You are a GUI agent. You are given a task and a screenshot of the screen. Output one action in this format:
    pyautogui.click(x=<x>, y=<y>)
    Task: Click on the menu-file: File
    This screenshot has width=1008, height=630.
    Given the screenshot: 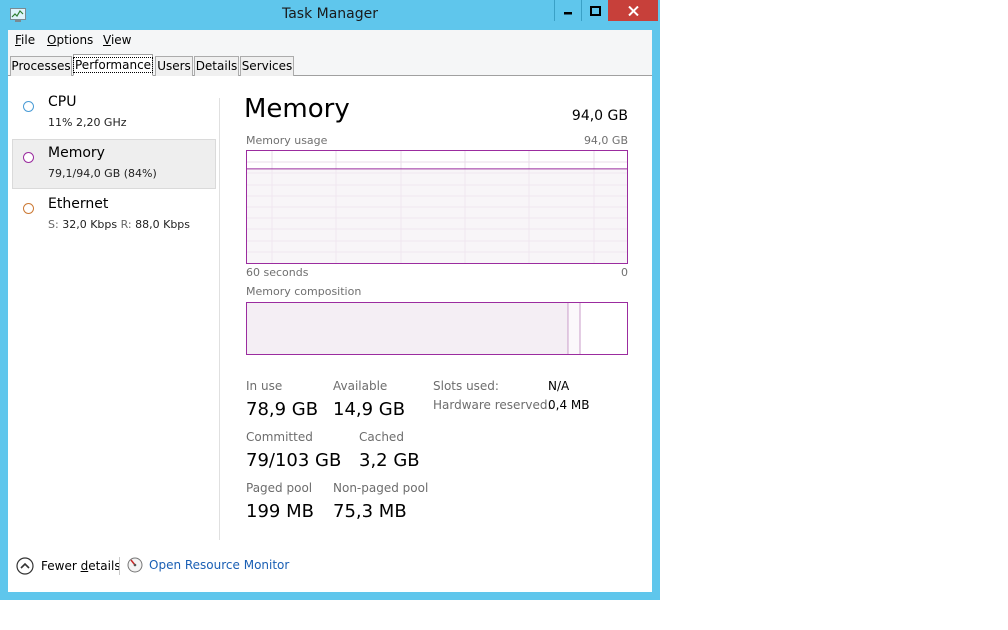 What is the action you would take?
    pyautogui.click(x=25, y=40)
    